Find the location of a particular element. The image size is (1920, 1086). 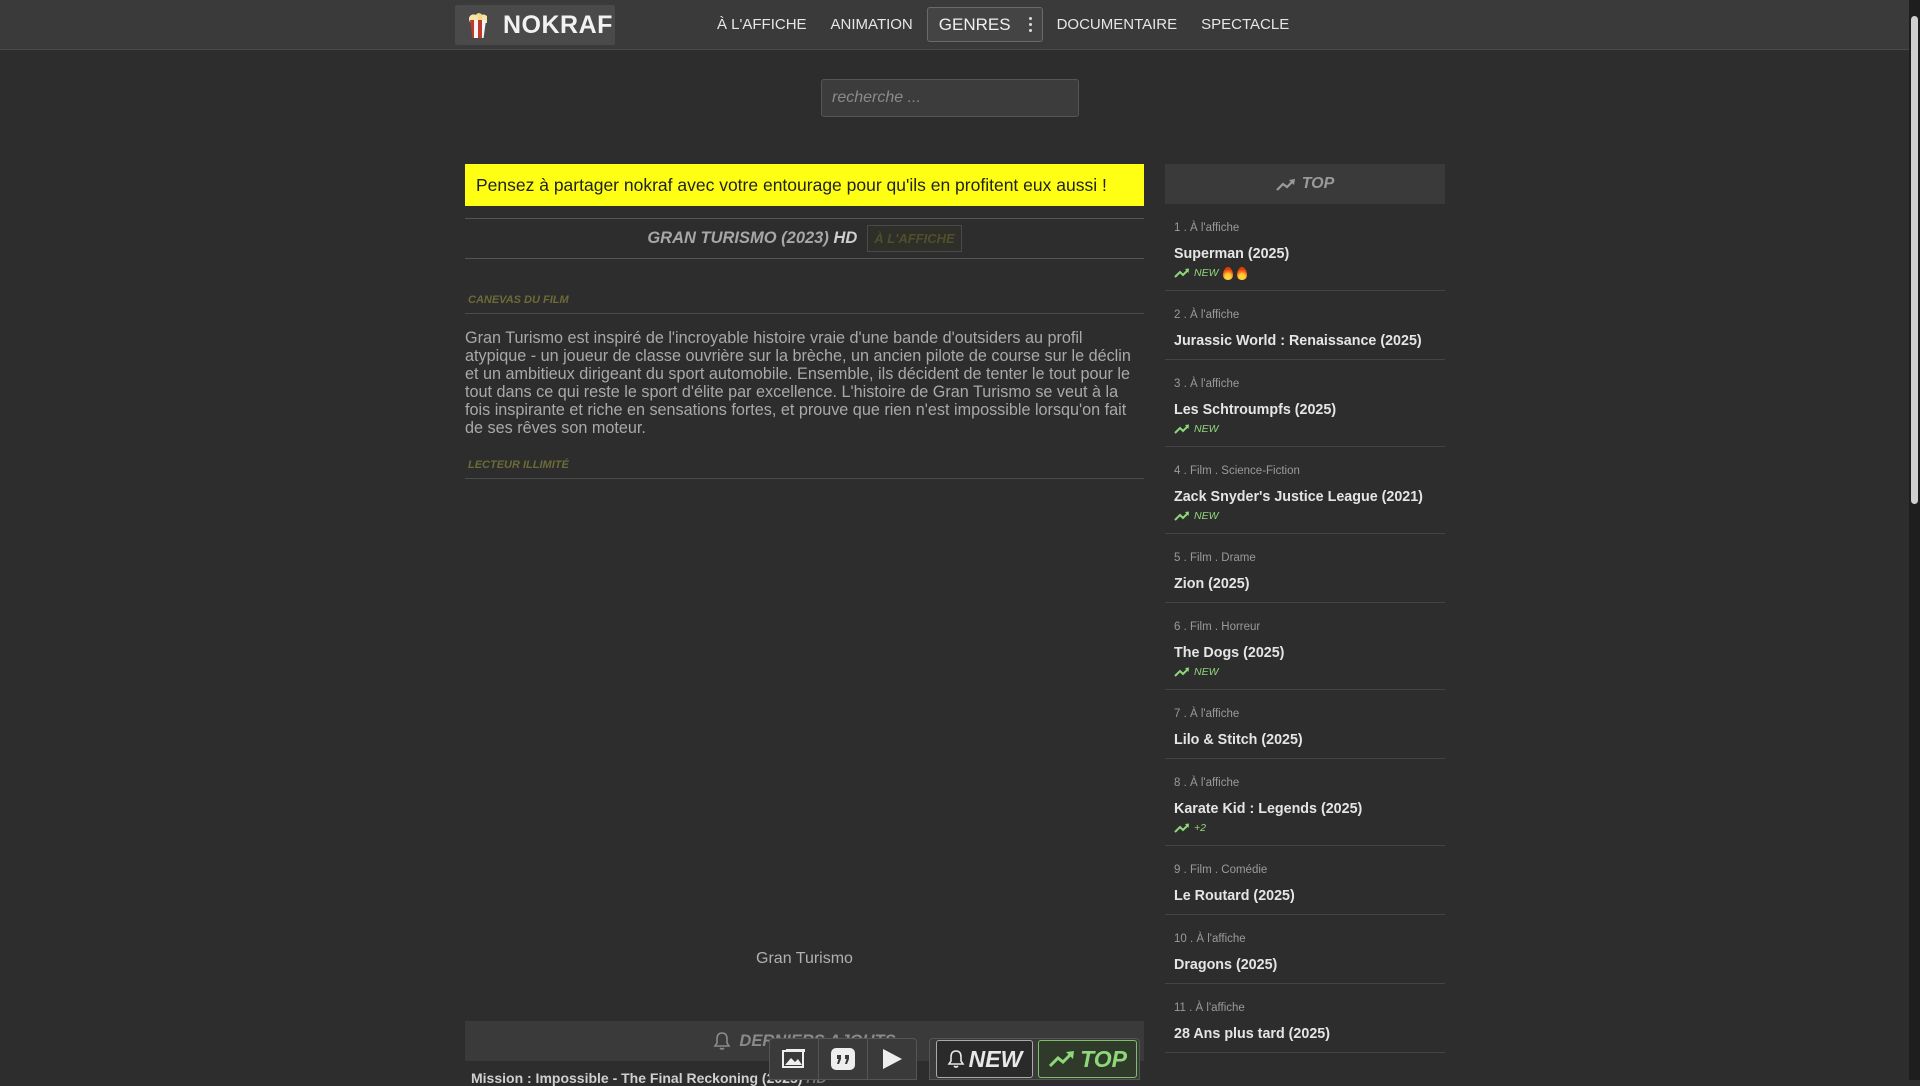

top-item-meta: 11 . À l'affiche is located at coordinates (1209, 1008).